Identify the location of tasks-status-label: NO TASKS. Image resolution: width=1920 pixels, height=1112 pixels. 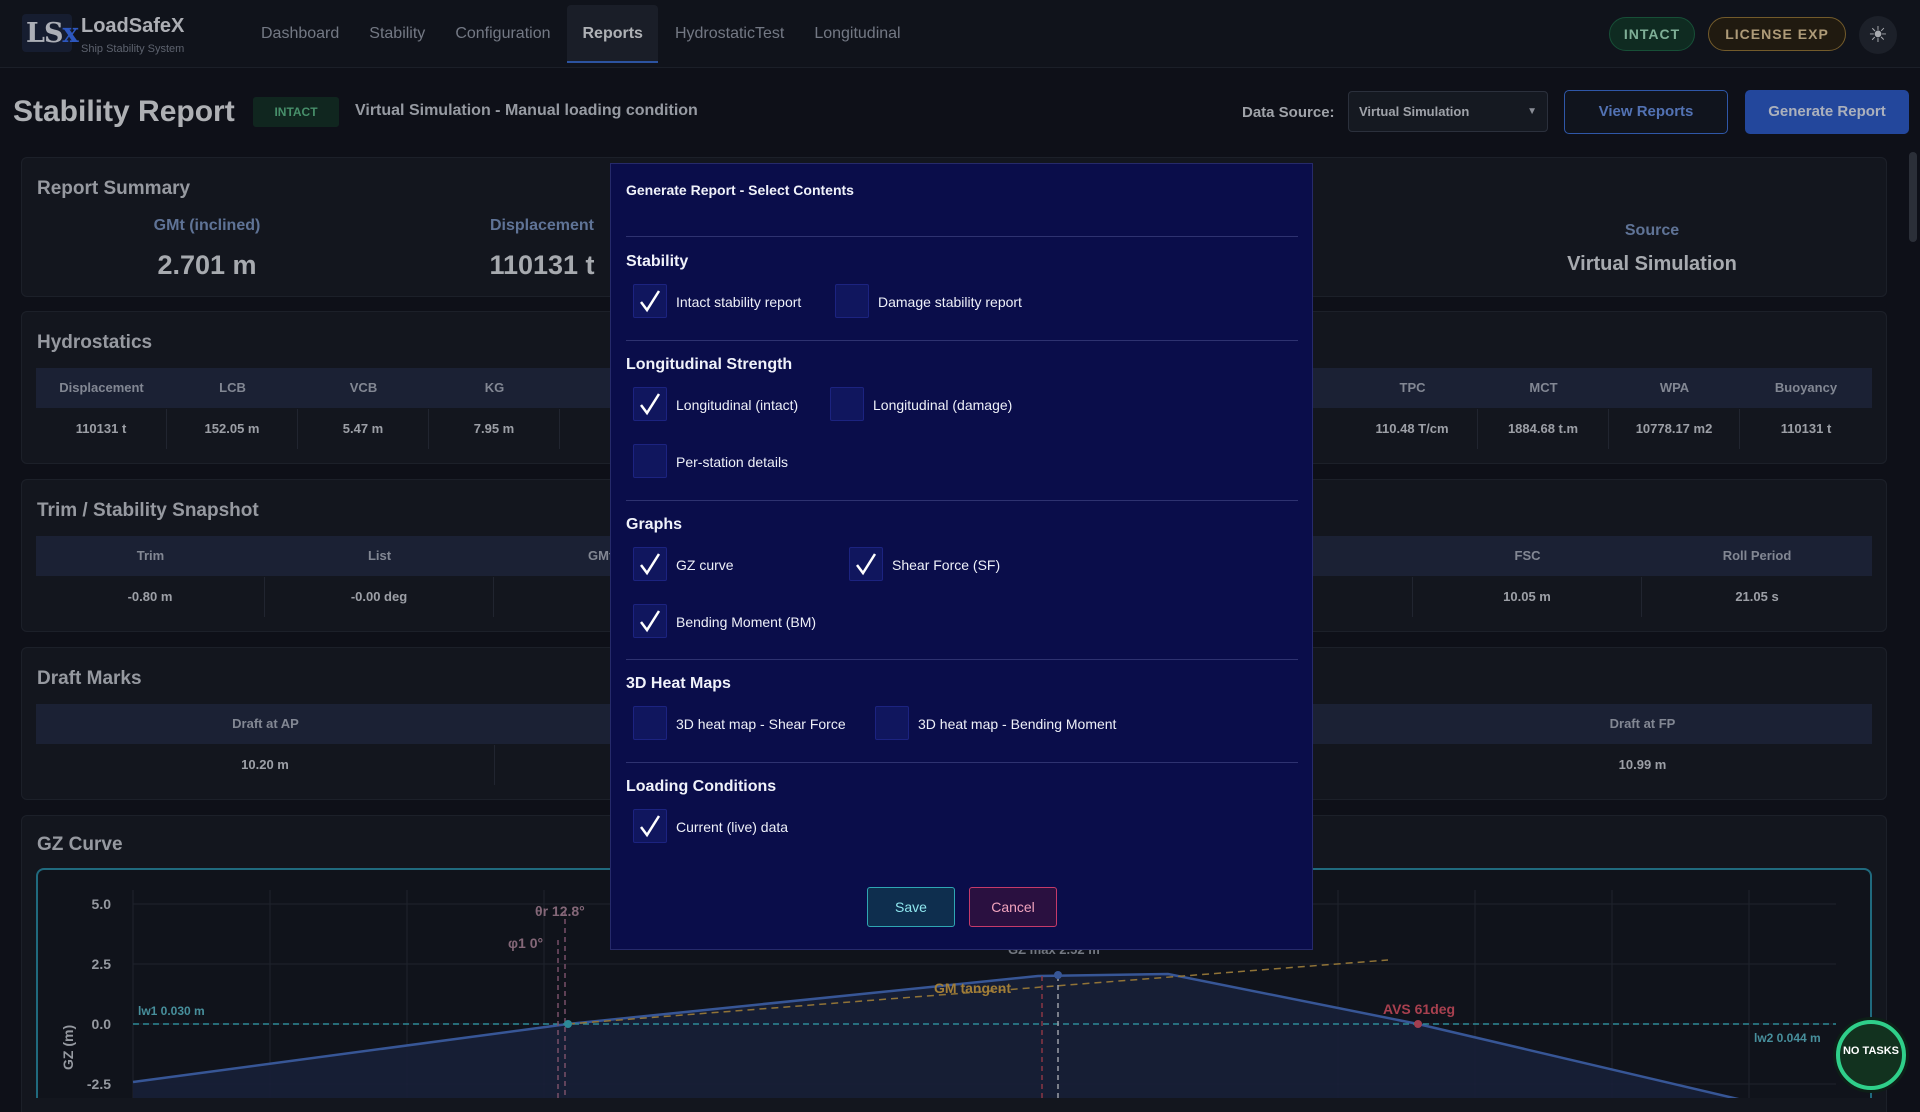
(1871, 1051).